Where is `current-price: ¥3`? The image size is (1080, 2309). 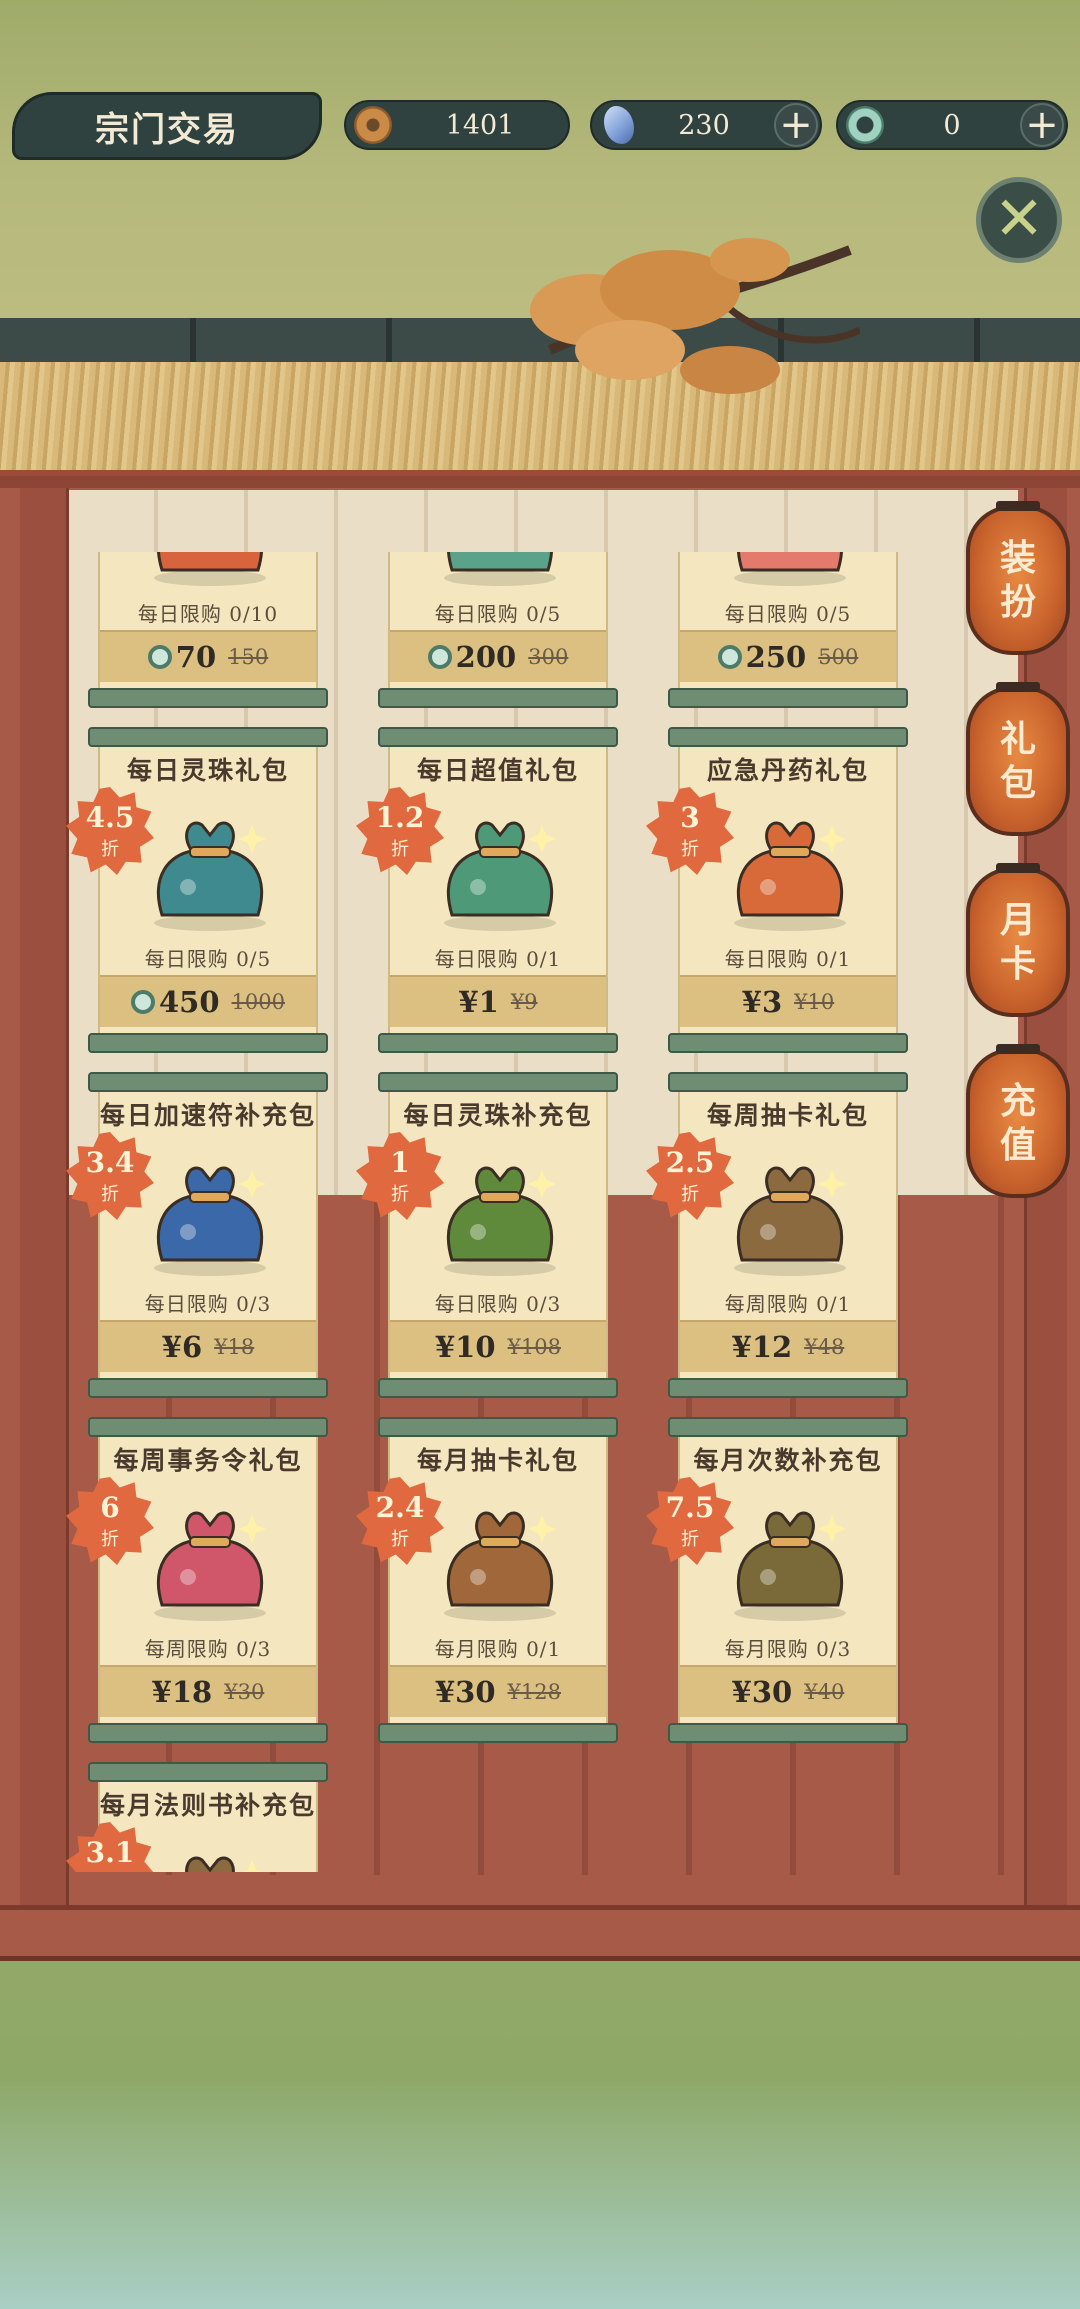 current-price: ¥3 is located at coordinates (762, 1002).